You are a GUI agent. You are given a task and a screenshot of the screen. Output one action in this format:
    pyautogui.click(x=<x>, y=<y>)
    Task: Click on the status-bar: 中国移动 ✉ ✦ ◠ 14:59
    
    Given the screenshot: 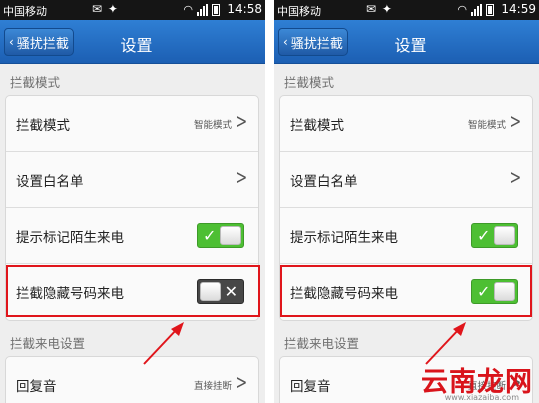 What is the action you would take?
    pyautogui.click(x=406, y=10)
    